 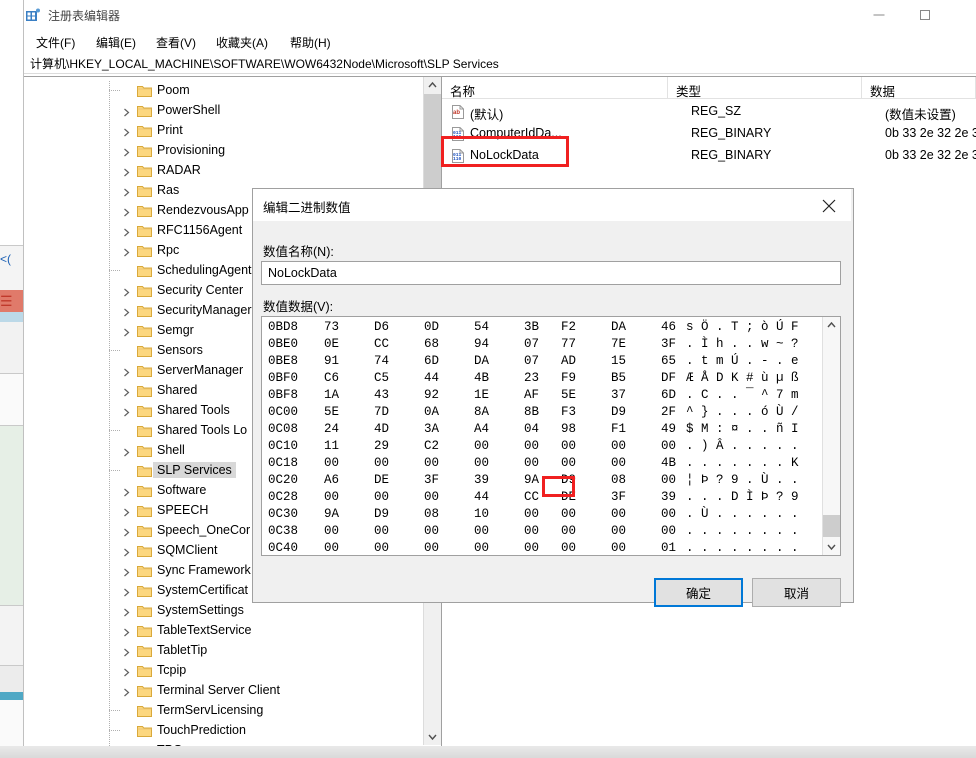 I want to click on tree-scroll-down-button, so click(x=432, y=736).